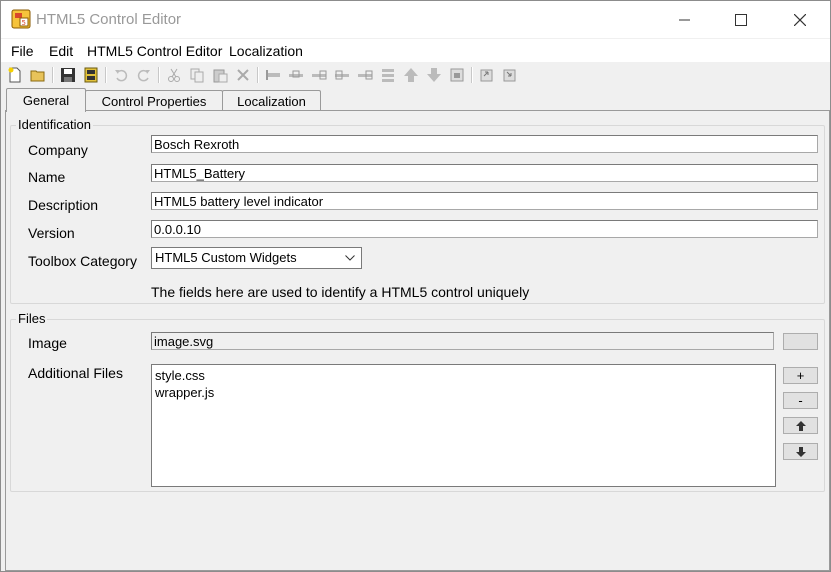  I want to click on toolbar, so click(415, 75).